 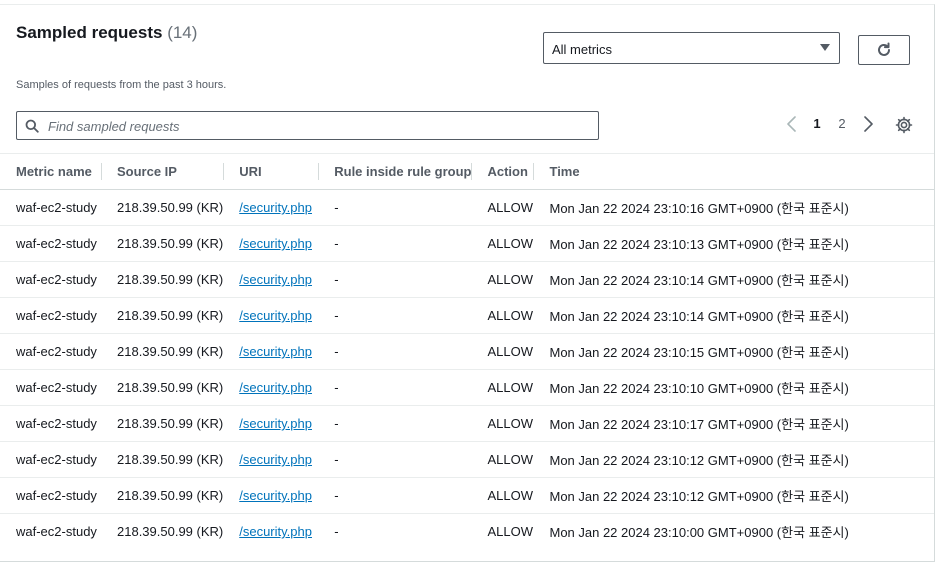 What do you see at coordinates (271, 171) in the screenshot?
I see `column-header-uri: URI` at bounding box center [271, 171].